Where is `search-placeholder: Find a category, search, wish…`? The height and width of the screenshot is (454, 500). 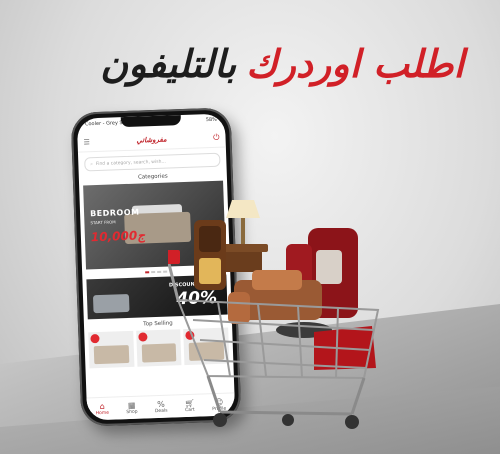 search-placeholder: Find a category, search, wish… is located at coordinates (130, 163).